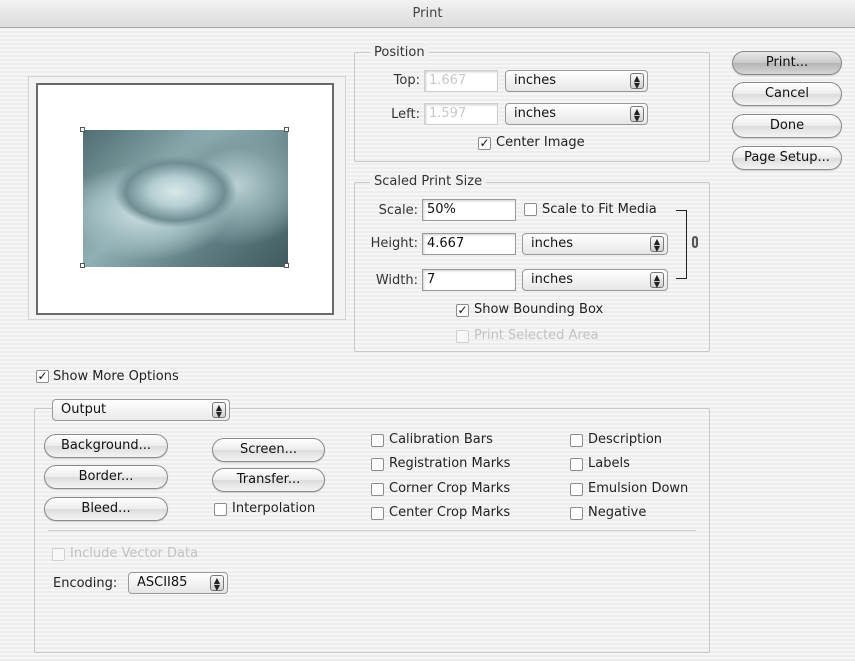 The image size is (855, 661). I want to click on corner-crop-marks-checkbox, so click(377, 489).